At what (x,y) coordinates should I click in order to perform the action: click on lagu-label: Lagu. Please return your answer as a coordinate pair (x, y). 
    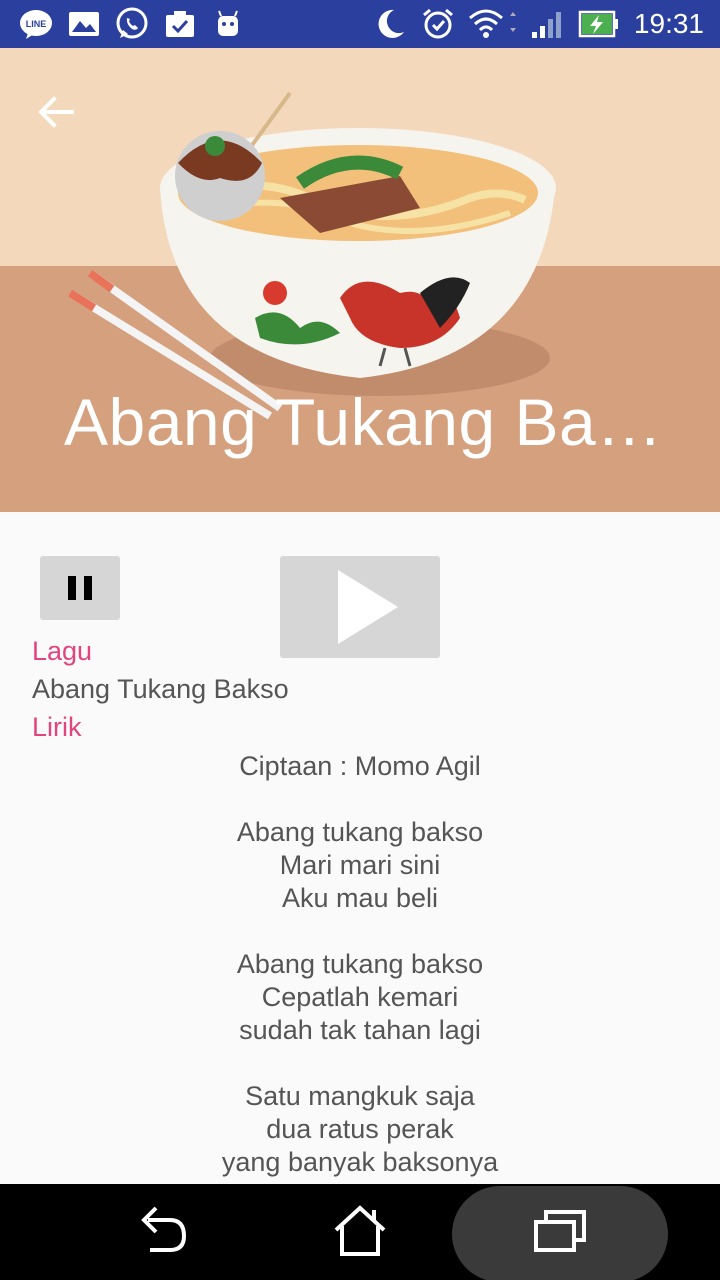
    Looking at the image, I should click on (62, 651).